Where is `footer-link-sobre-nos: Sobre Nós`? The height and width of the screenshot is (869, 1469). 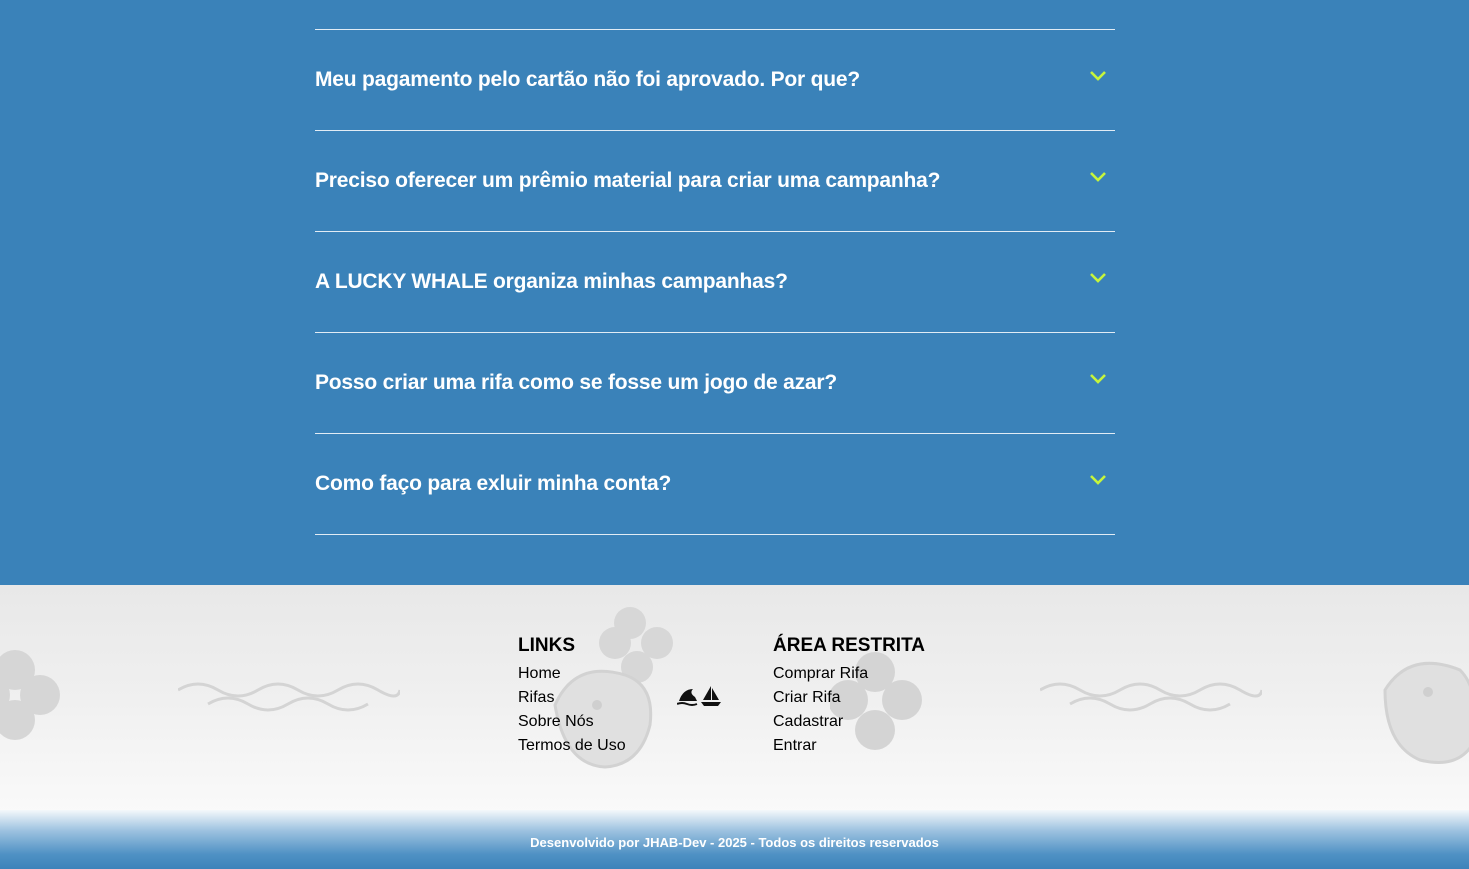
footer-link-sobre-nos: Sobre Nós is located at coordinates (572, 722).